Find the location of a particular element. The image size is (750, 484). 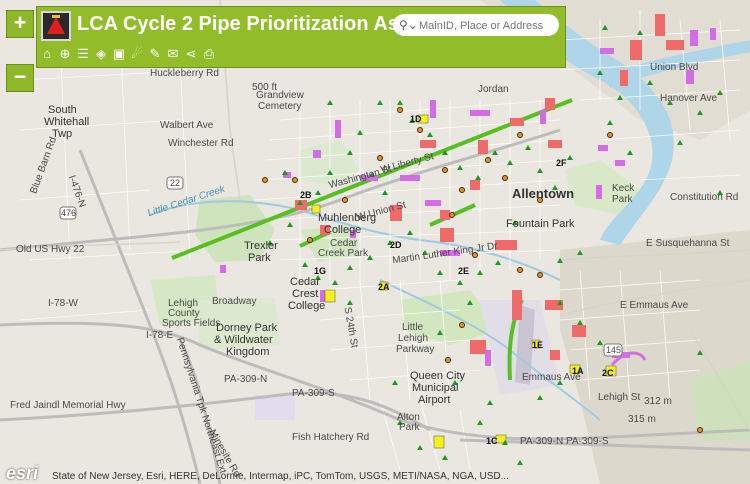

label-pa309s: PA-309-S is located at coordinates (313, 393).